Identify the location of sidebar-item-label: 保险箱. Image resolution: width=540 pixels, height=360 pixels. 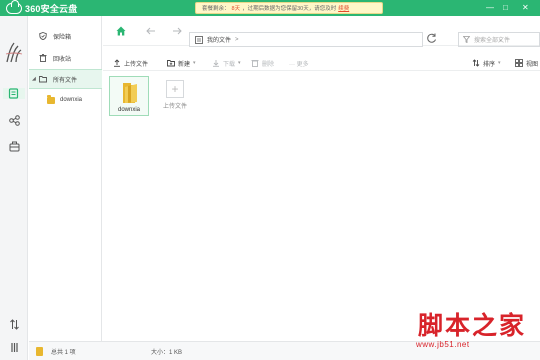
(62, 37).